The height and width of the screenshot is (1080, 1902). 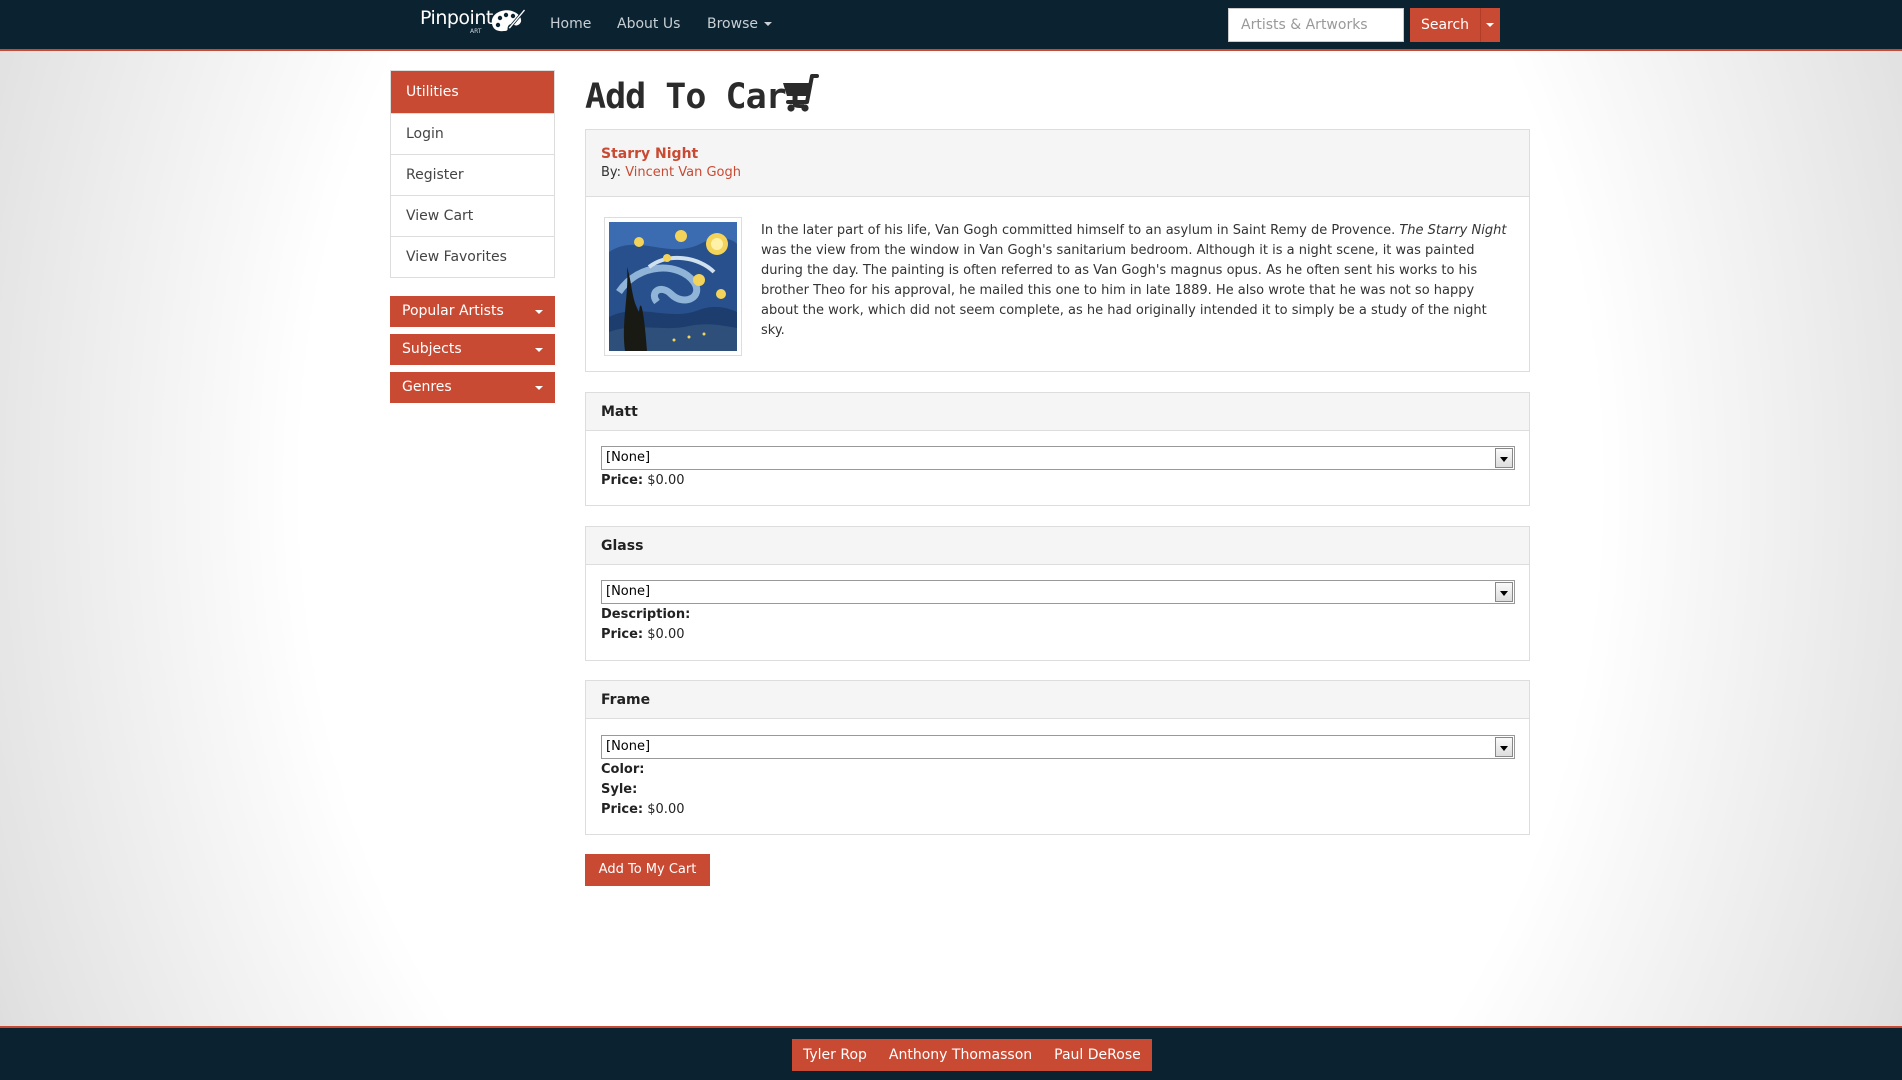 I want to click on sidebar-item-view-favorites: View Favorites, so click(x=472, y=256).